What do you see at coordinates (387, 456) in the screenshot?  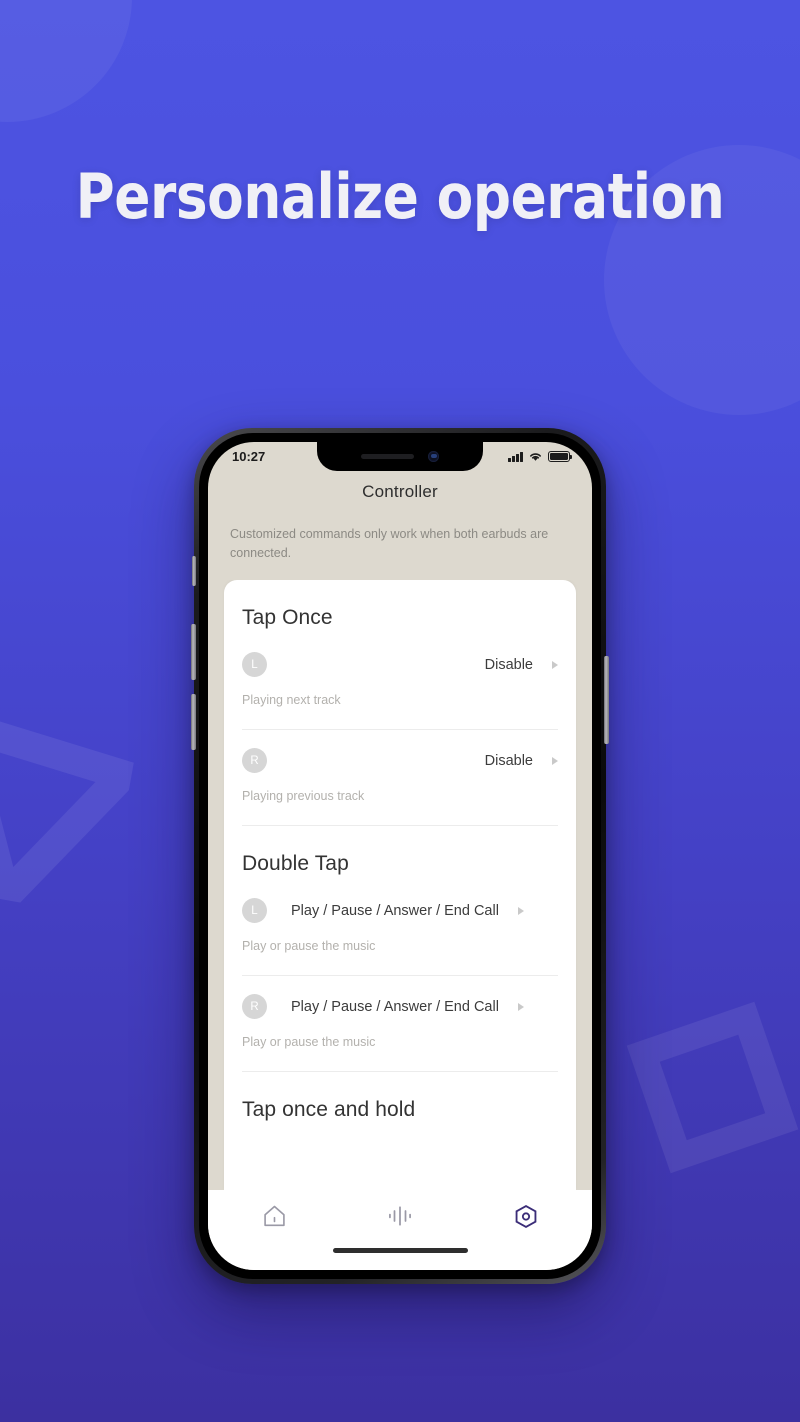 I see `earpiece-speaker-icon` at bounding box center [387, 456].